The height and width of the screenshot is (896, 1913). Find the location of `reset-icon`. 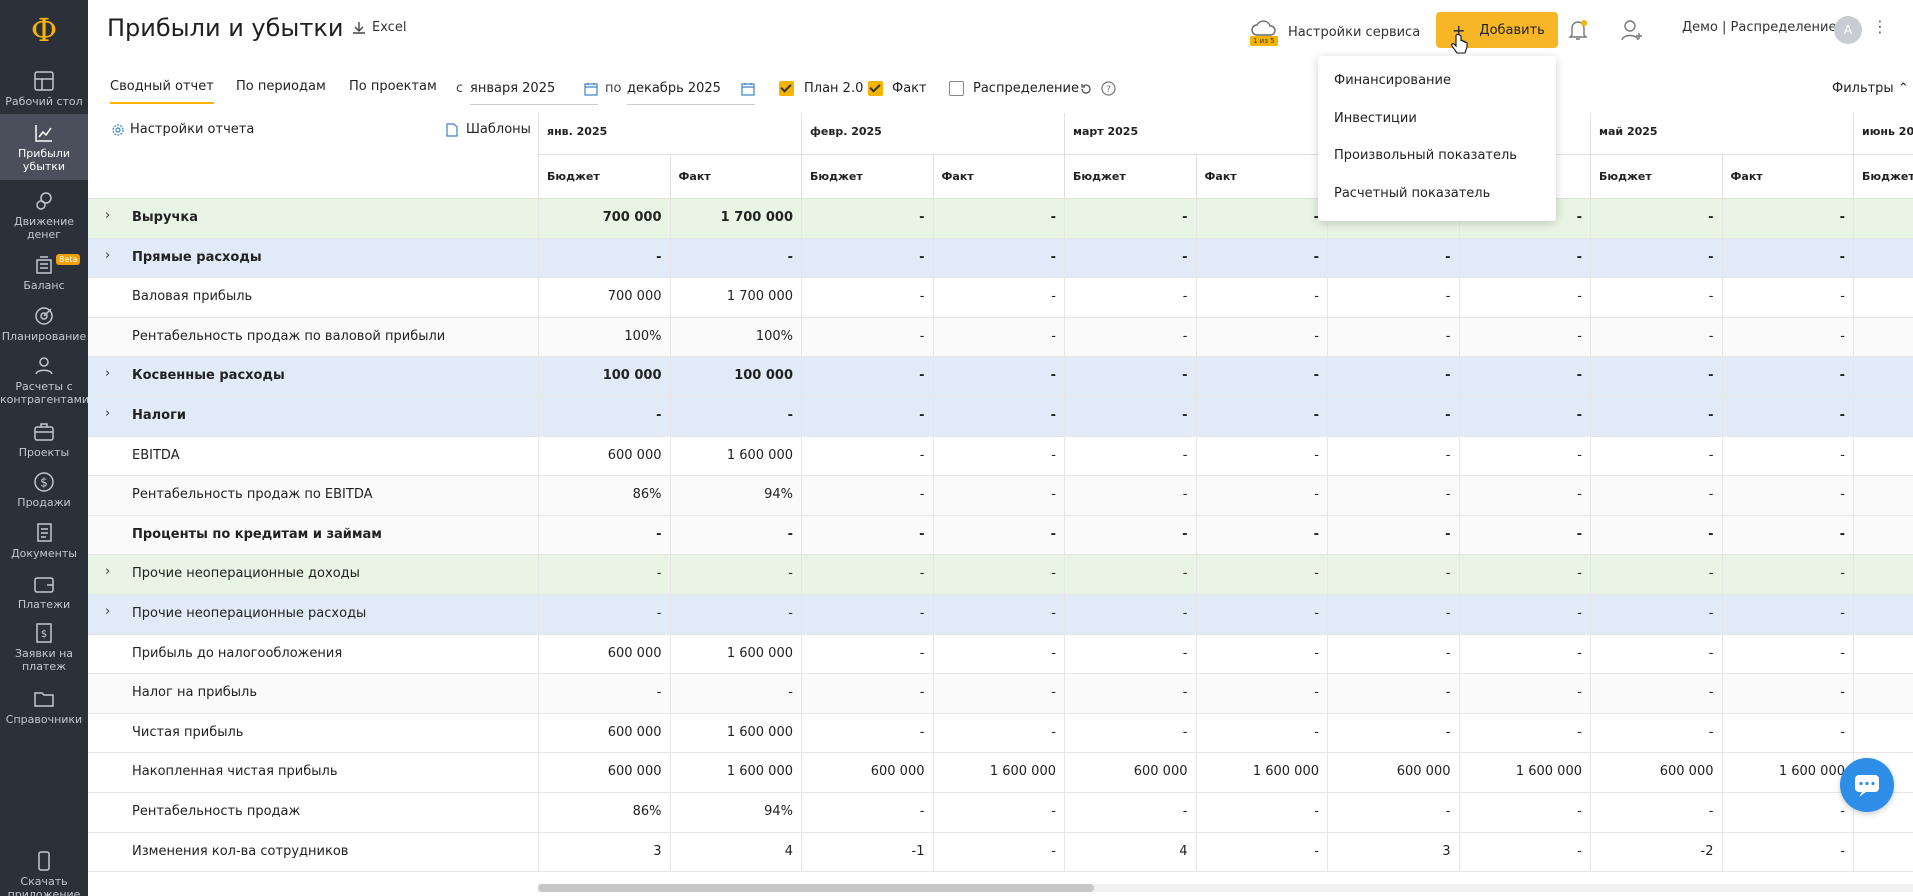

reset-icon is located at coordinates (1086, 89).